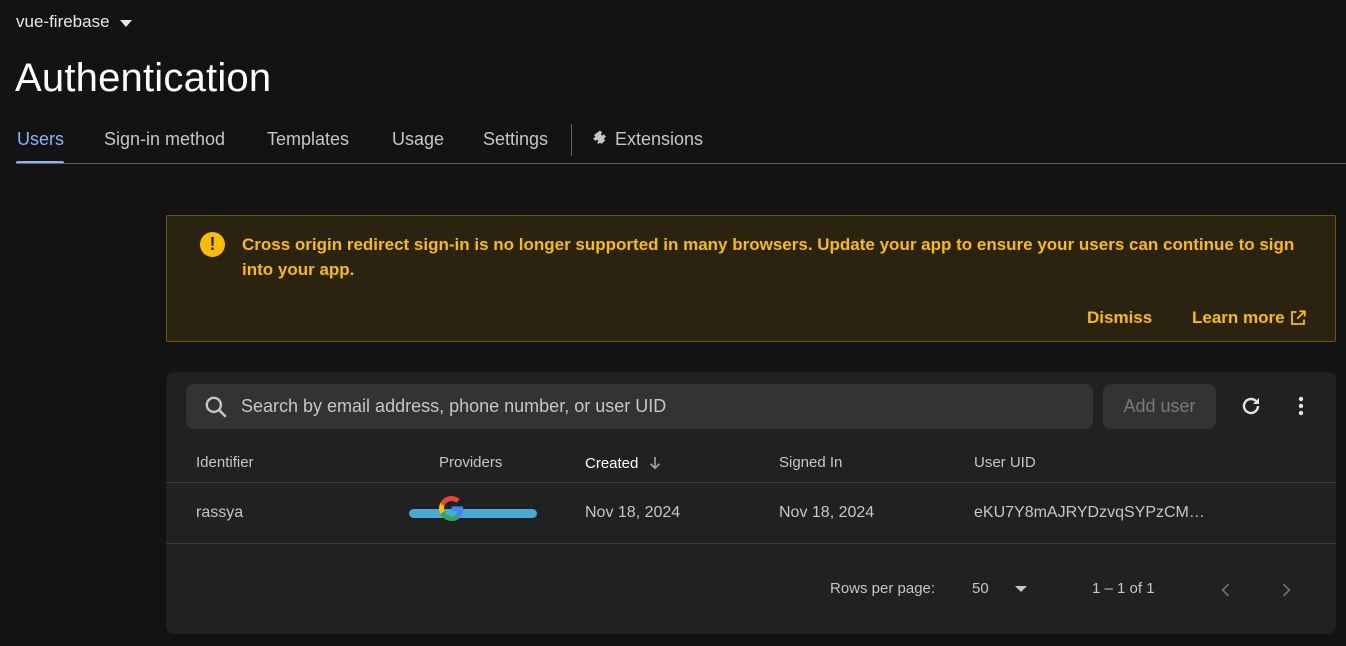  Describe the element at coordinates (1286, 590) in the screenshot. I see `chevron-right-icon` at that location.